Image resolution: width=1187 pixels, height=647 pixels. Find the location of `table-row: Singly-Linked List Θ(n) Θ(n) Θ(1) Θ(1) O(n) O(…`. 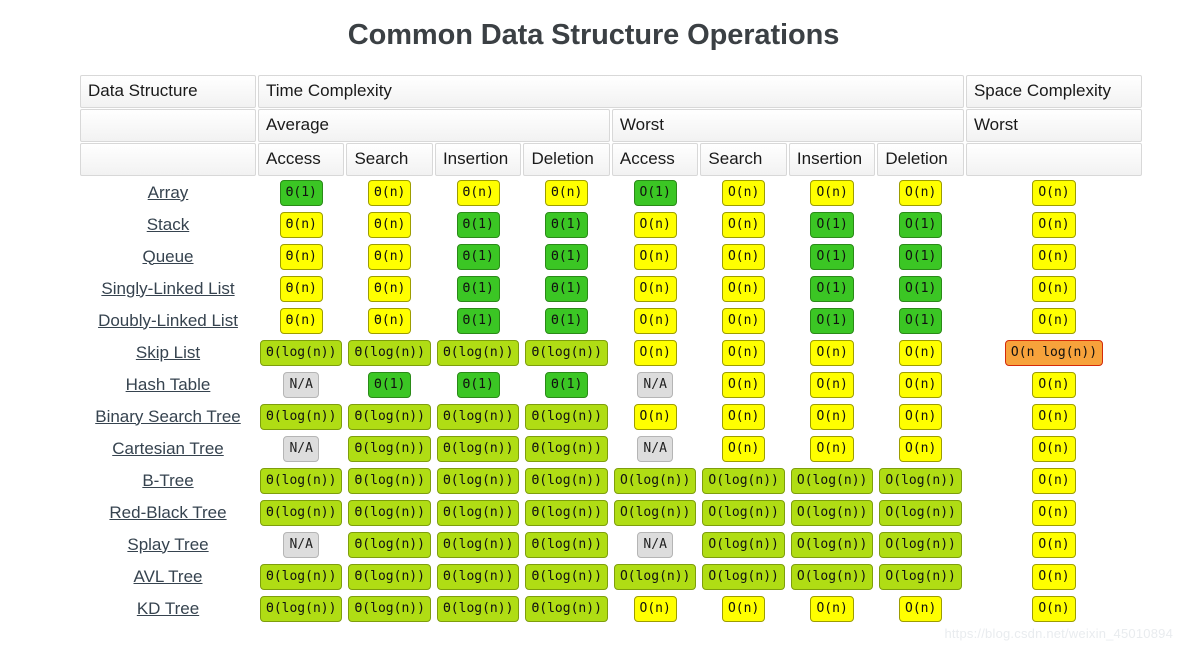

table-row: Singly-Linked List Θ(n) Θ(n) Θ(1) Θ(1) O(n) O(… is located at coordinates (611, 288).